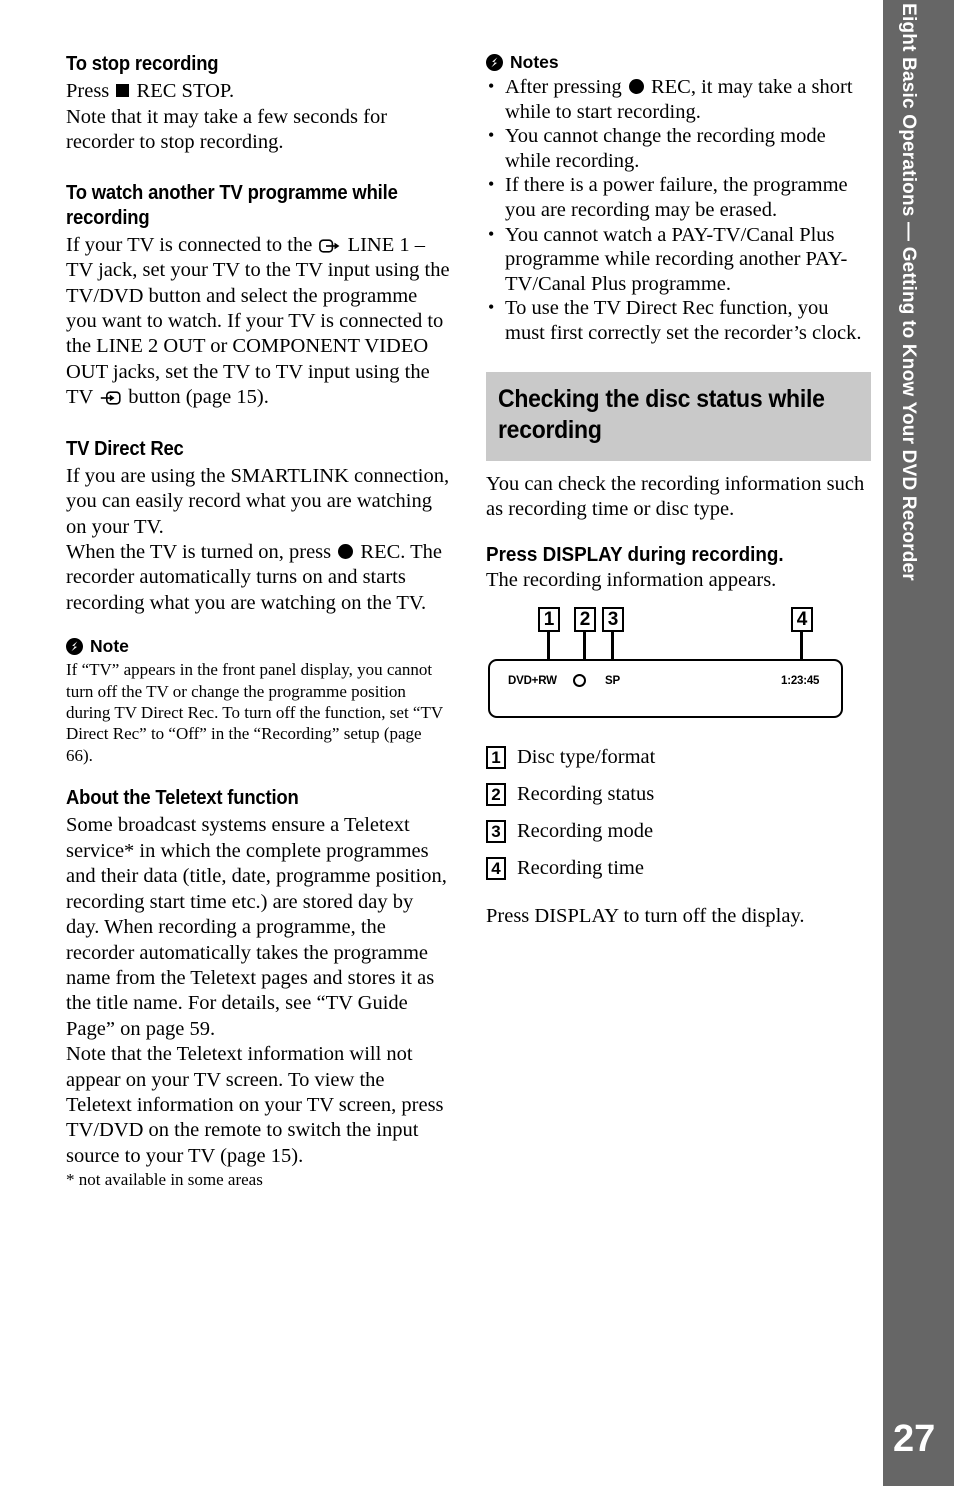  I want to click on rec-stop-square-icon, so click(123, 91).